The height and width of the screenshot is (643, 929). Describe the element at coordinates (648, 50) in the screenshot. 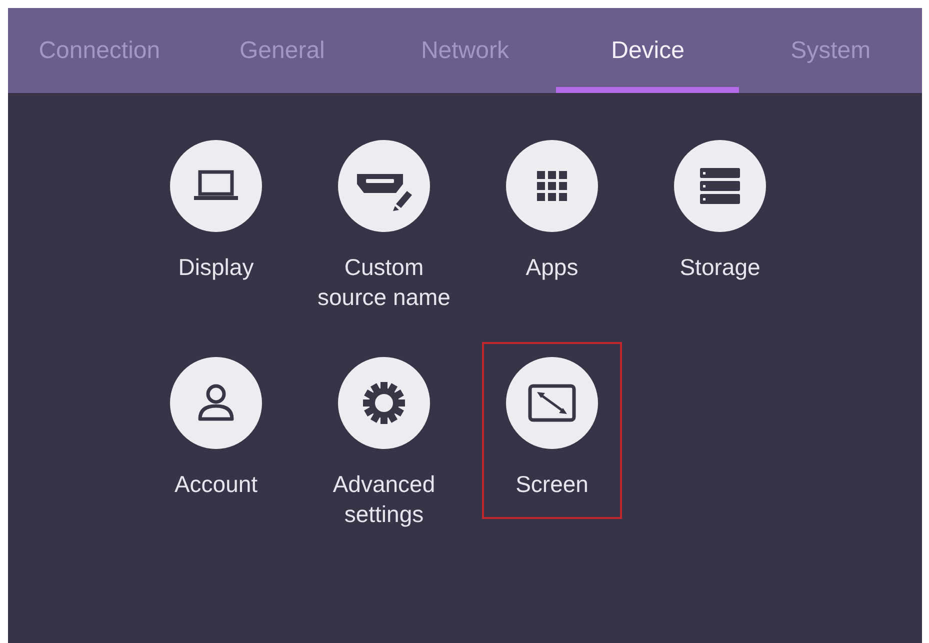

I see `tab: Device` at that location.